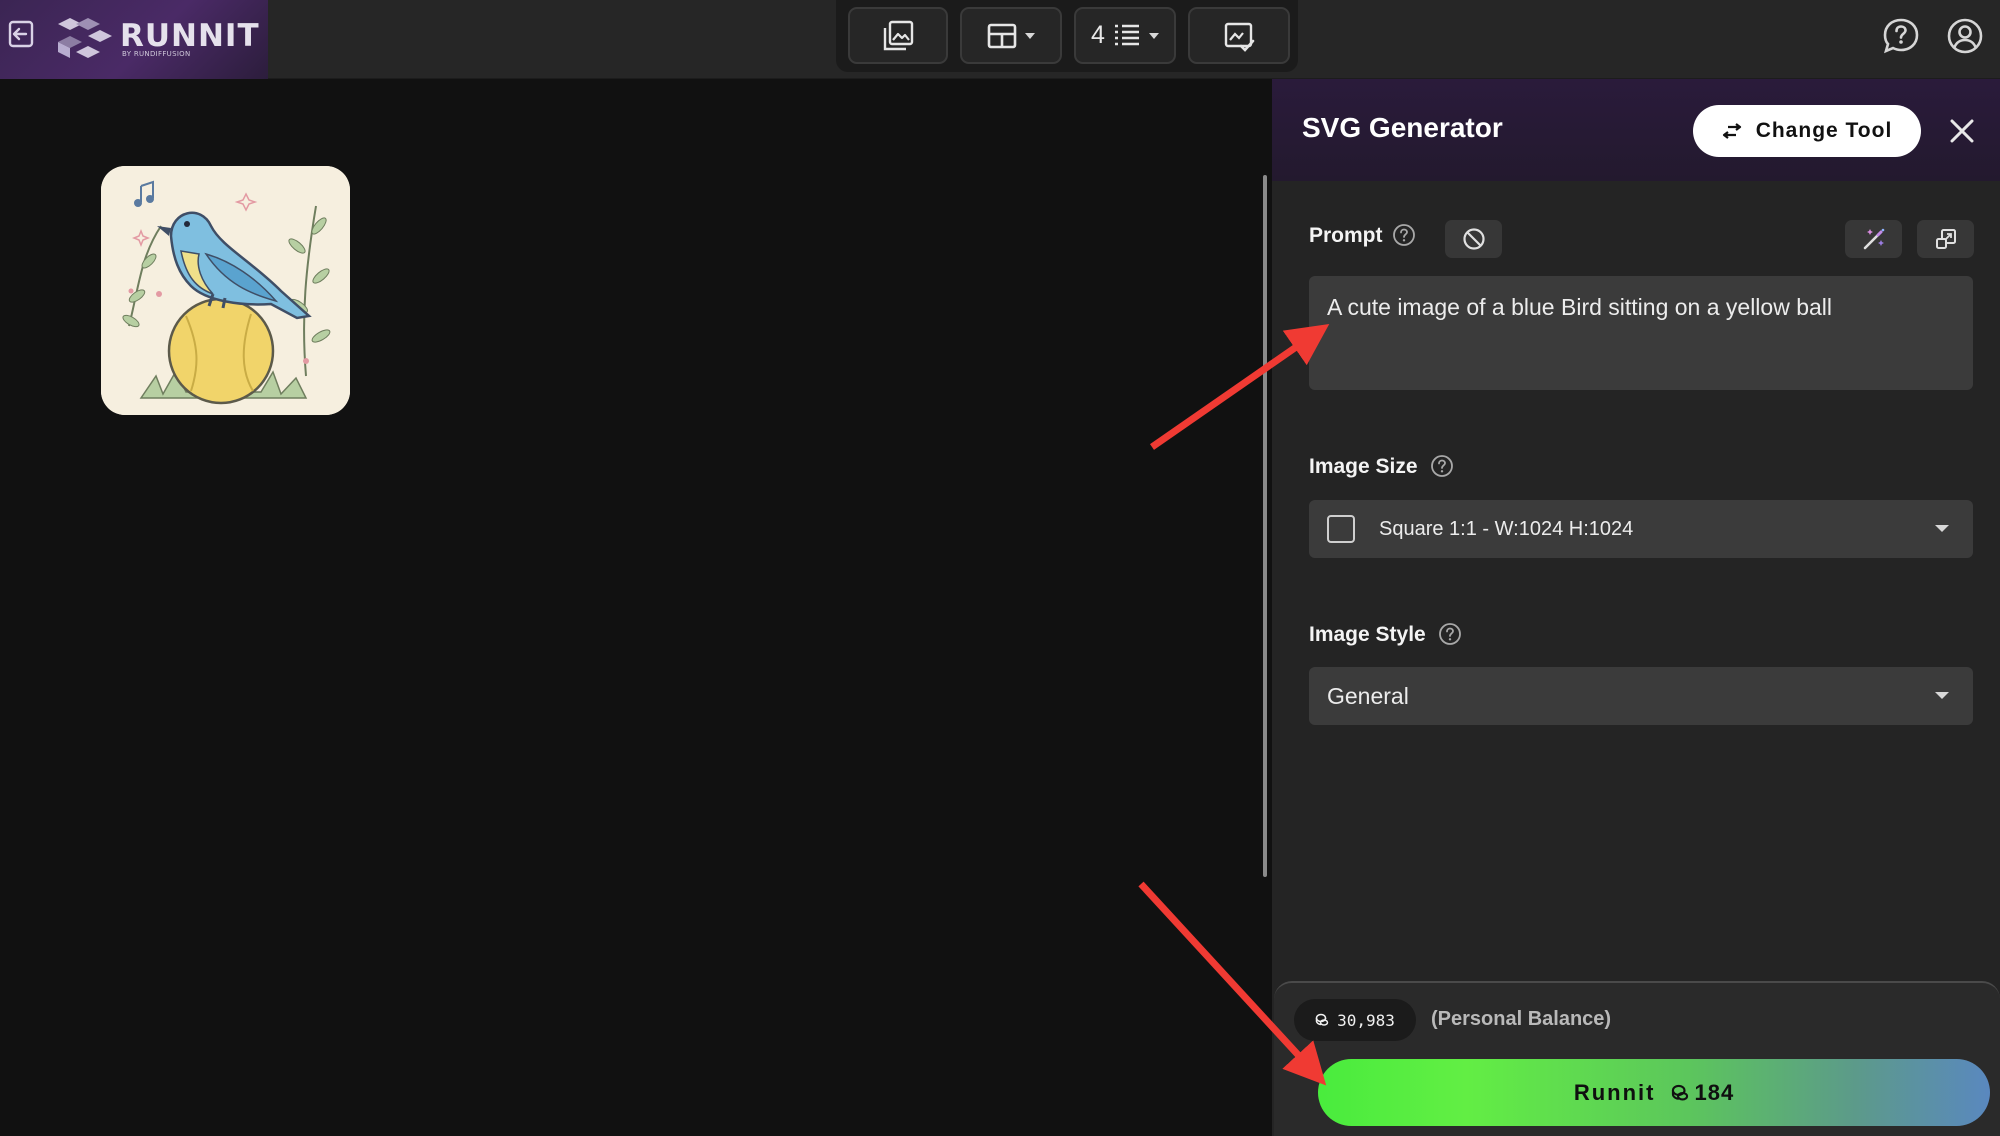  What do you see at coordinates (1404, 235) in the screenshot?
I see `prompt-help-icon` at bounding box center [1404, 235].